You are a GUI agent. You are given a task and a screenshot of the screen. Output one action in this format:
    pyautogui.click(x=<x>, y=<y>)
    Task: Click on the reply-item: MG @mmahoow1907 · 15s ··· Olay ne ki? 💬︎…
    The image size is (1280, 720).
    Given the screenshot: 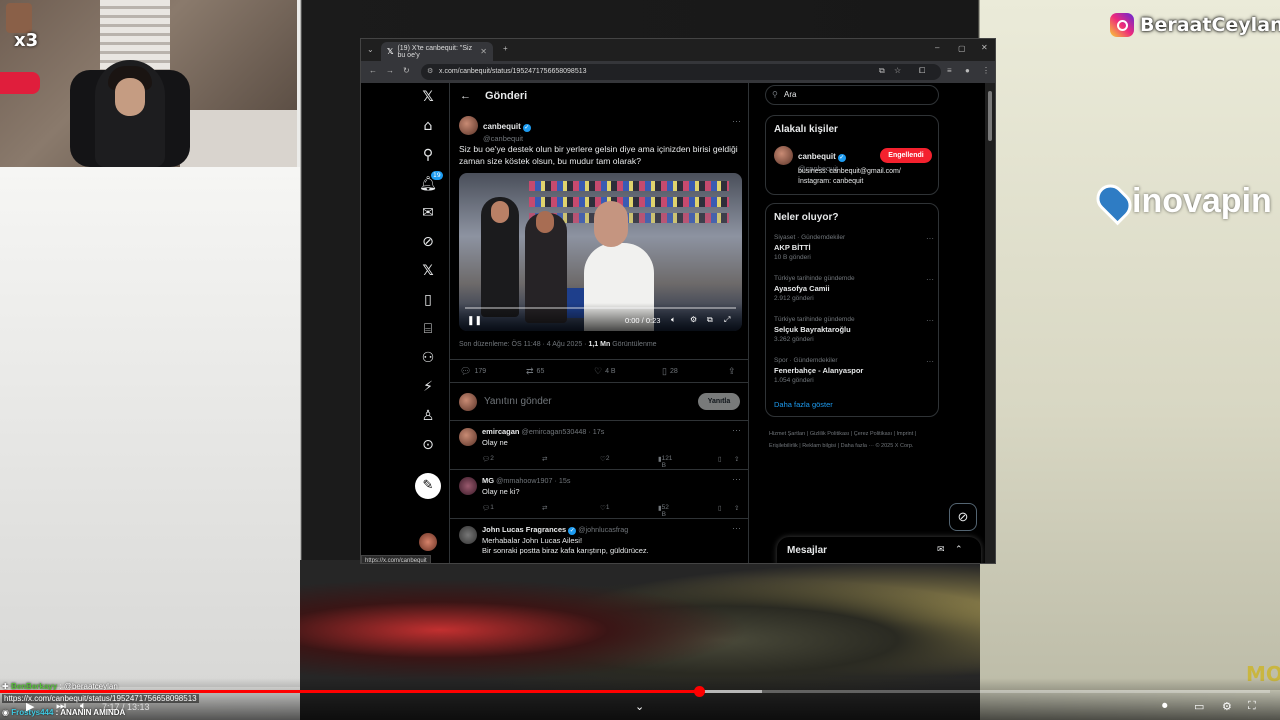 What is the action you would take?
    pyautogui.click(x=599, y=494)
    